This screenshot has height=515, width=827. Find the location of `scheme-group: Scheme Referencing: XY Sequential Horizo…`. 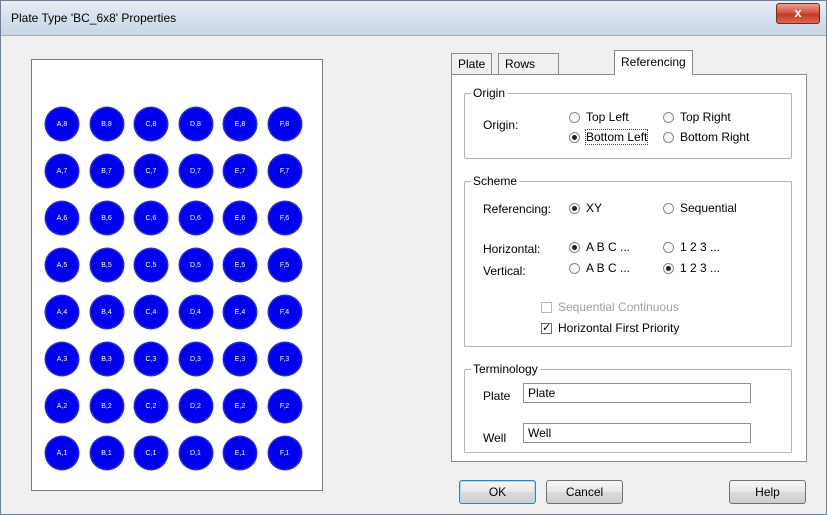

scheme-group: Scheme Referencing: XY Sequential Horizo… is located at coordinates (628, 260).